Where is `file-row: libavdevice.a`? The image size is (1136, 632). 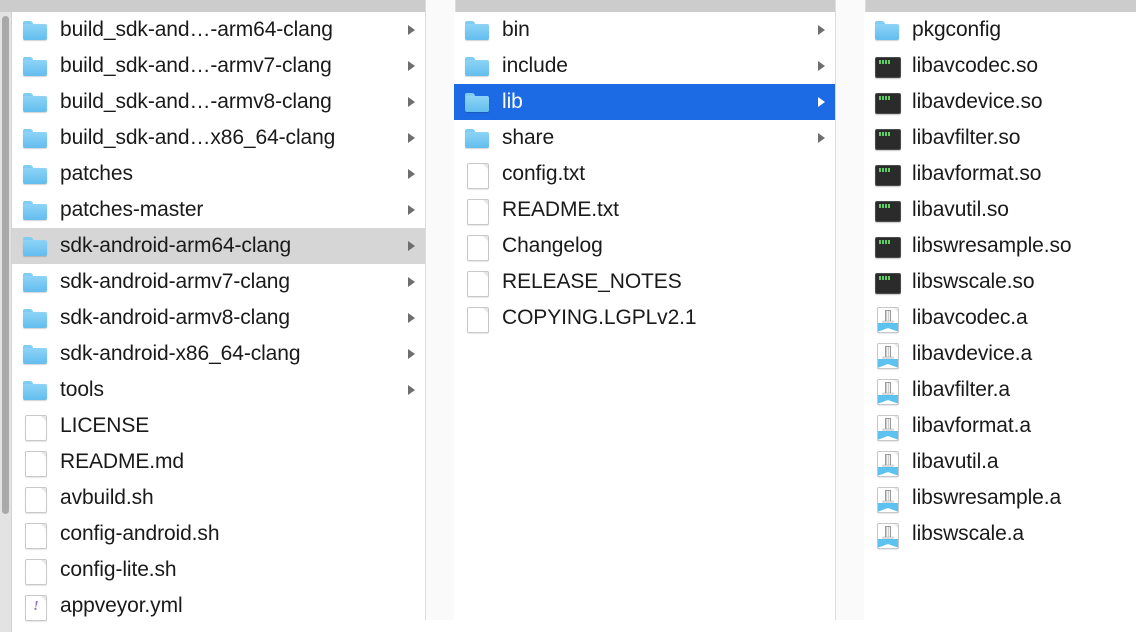 file-row: libavdevice.a is located at coordinates (1000, 354).